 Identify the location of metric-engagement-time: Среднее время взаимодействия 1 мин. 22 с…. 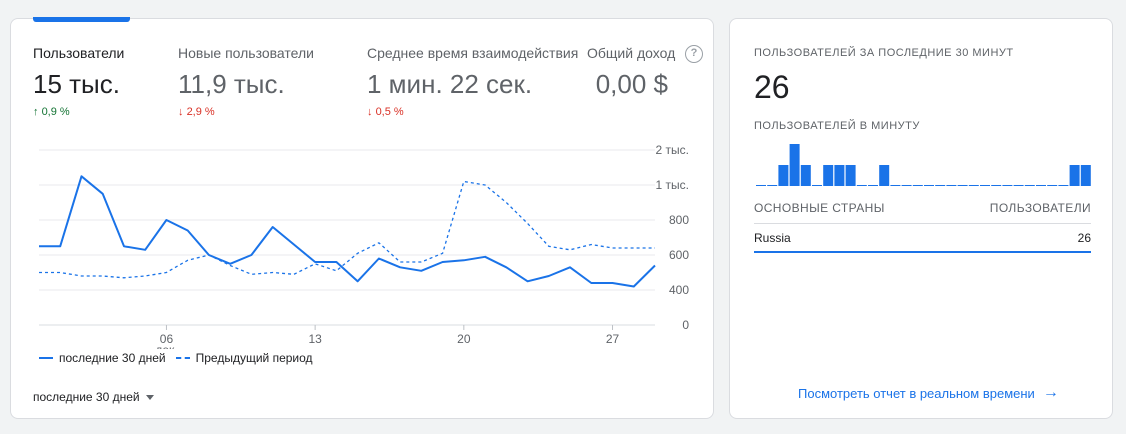
(472, 81).